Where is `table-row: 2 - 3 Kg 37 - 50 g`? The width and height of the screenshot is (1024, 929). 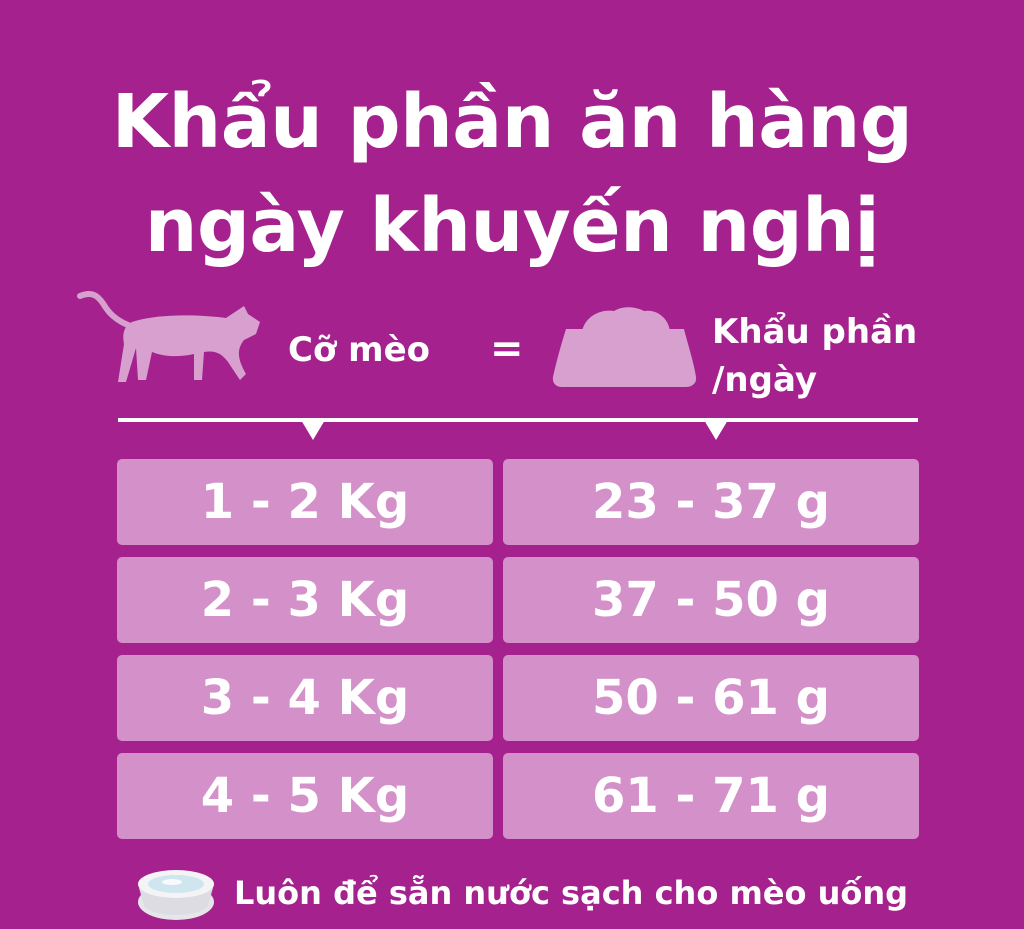 table-row: 2 - 3 Kg 37 - 50 g is located at coordinates (518, 600).